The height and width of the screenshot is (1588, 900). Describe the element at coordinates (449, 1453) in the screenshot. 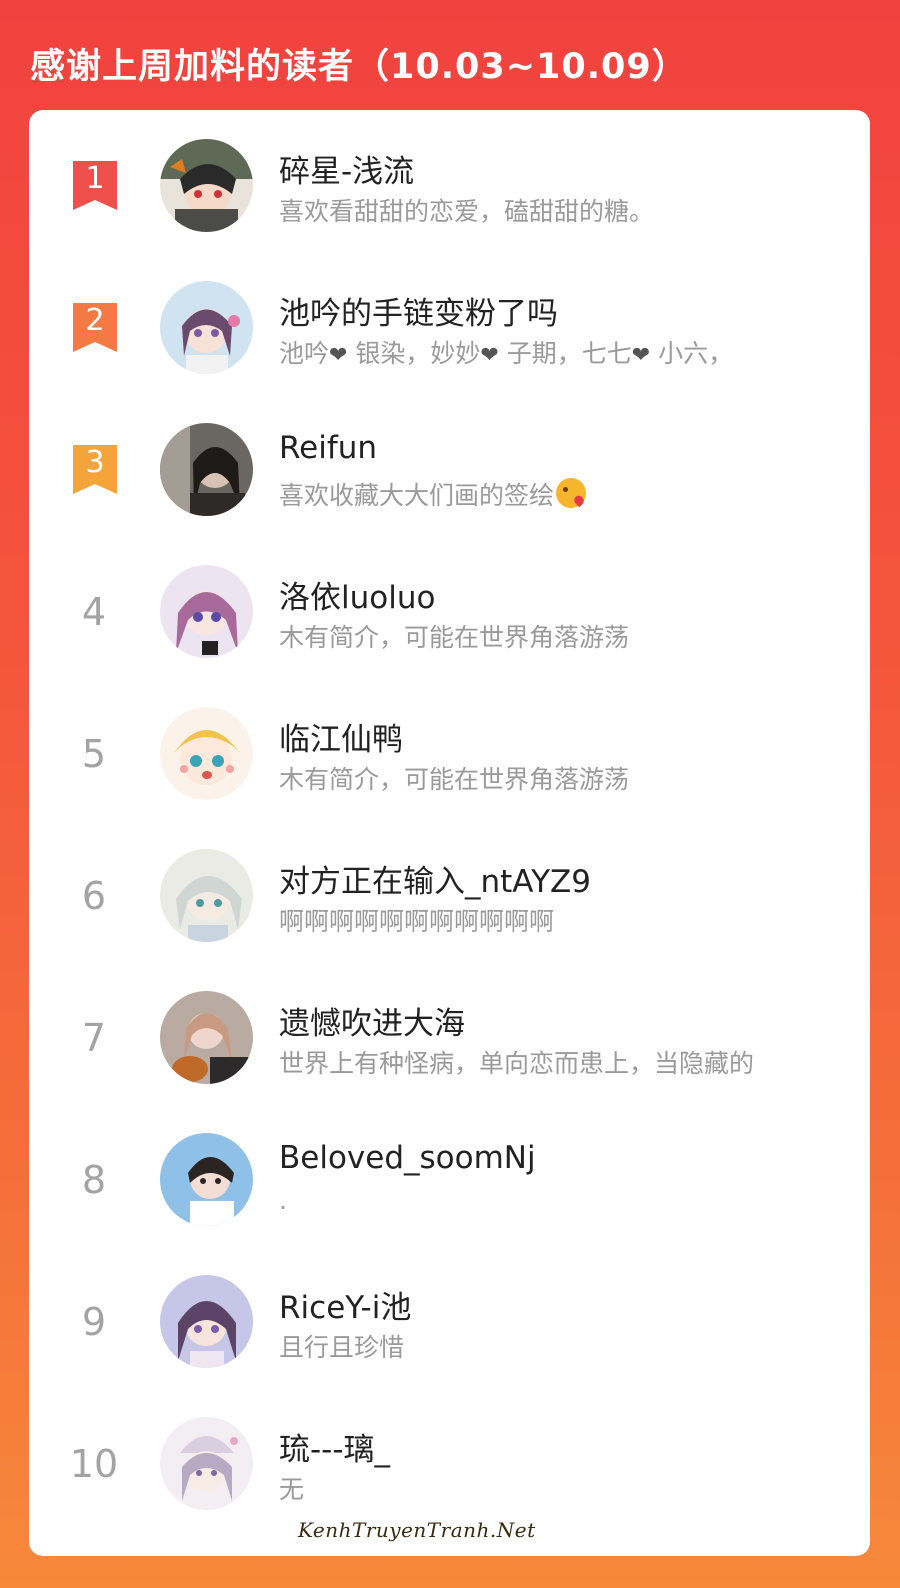

I see `list-item: 10 琉---璃_ 无` at that location.